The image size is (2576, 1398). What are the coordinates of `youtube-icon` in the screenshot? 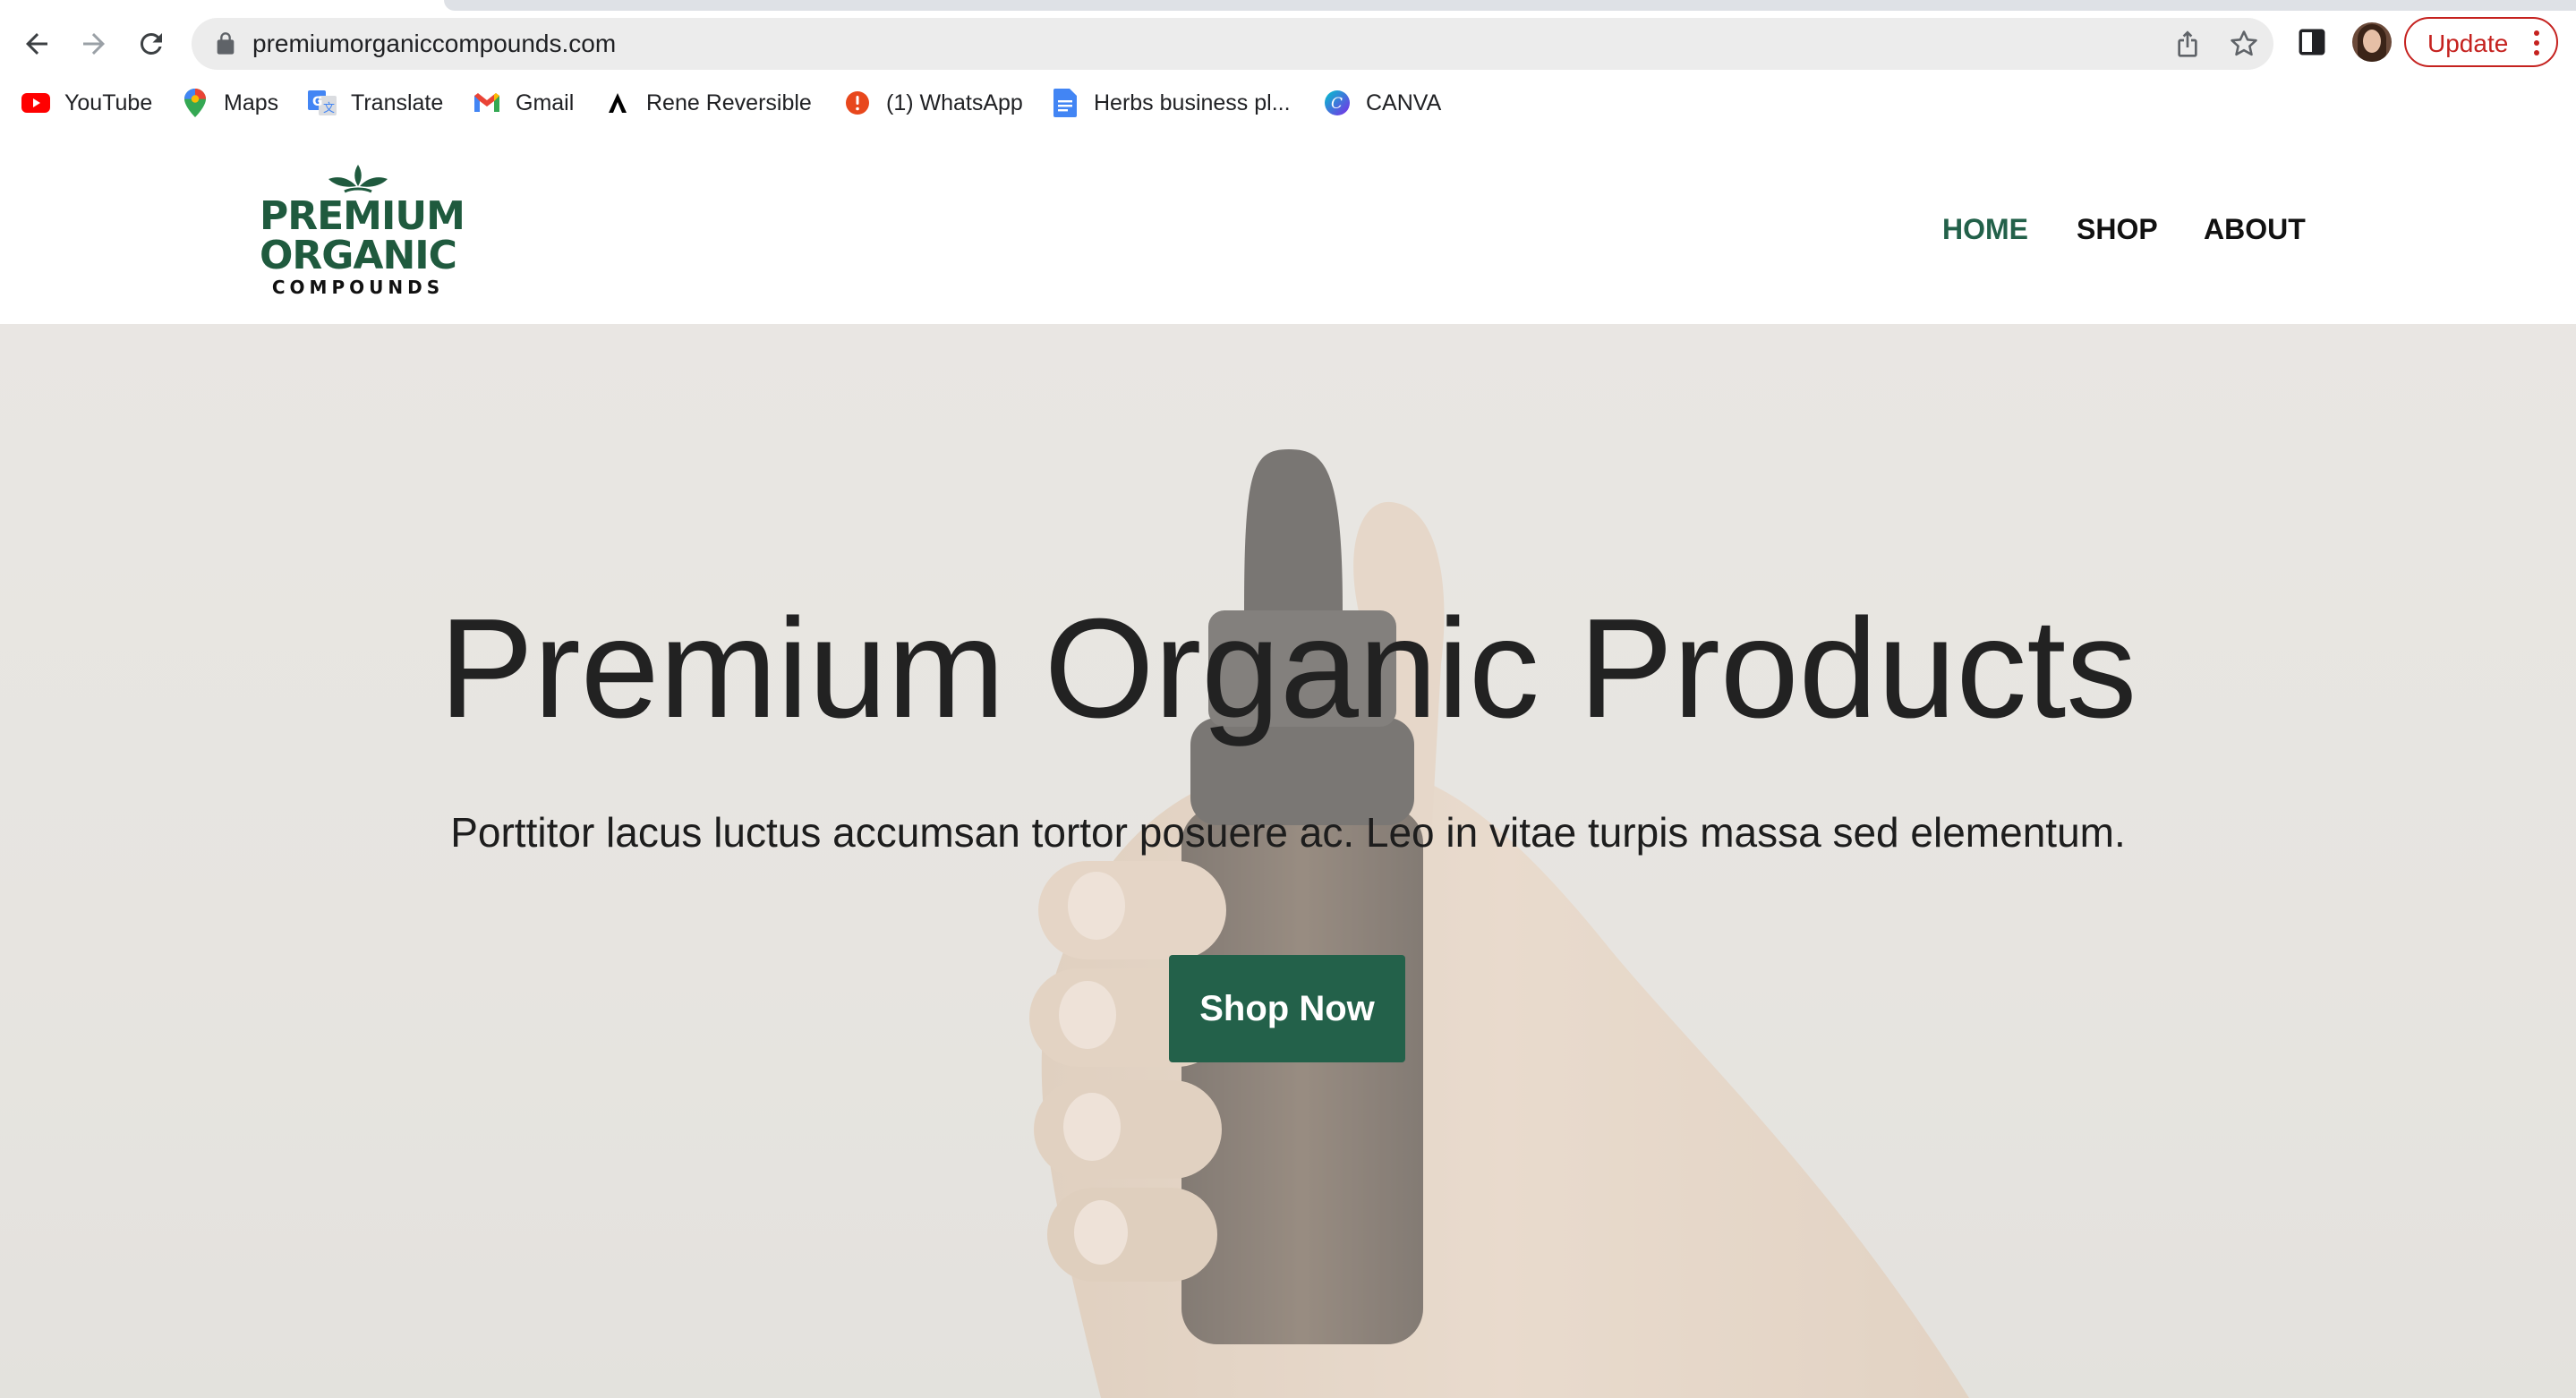 It's located at (35, 103).